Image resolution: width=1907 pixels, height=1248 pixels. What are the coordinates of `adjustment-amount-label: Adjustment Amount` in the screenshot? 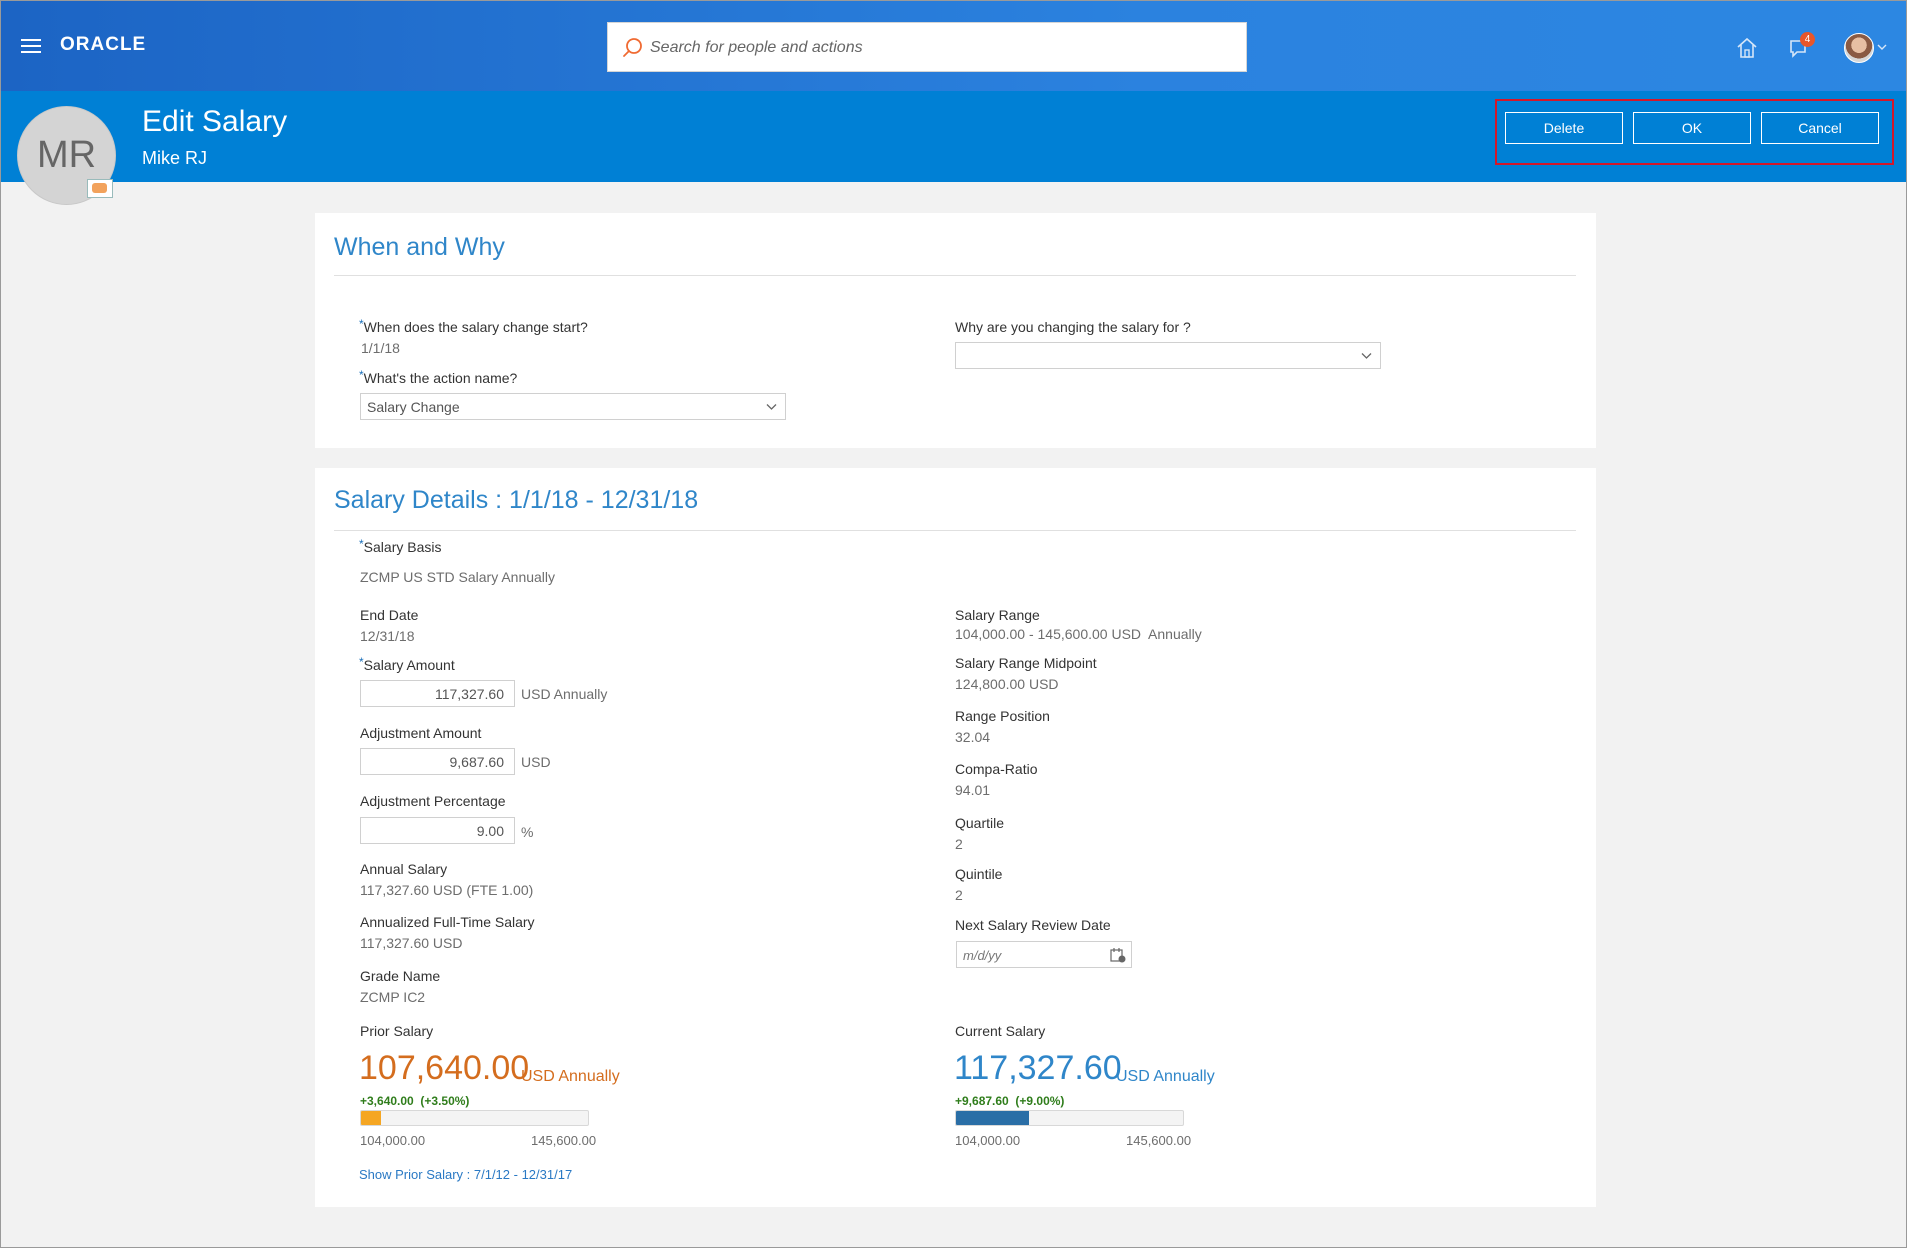 It's located at (421, 733).